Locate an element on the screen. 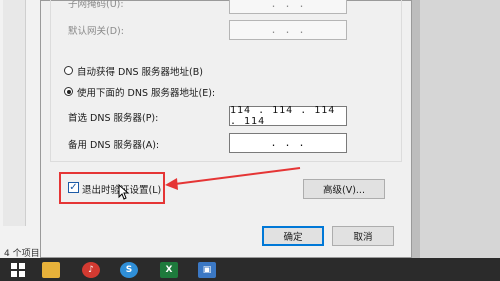 This screenshot has width=500, height=281. excel-icon: X is located at coordinates (169, 270).